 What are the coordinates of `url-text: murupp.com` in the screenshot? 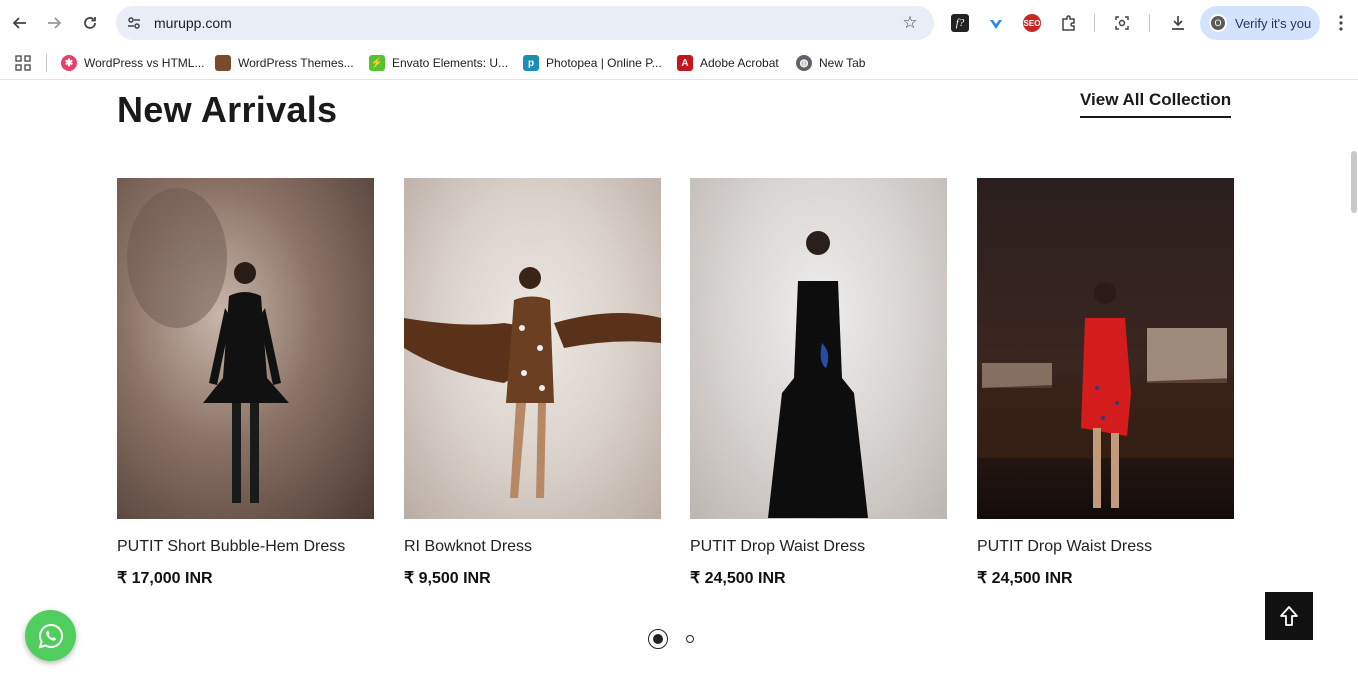 It's located at (193, 23).